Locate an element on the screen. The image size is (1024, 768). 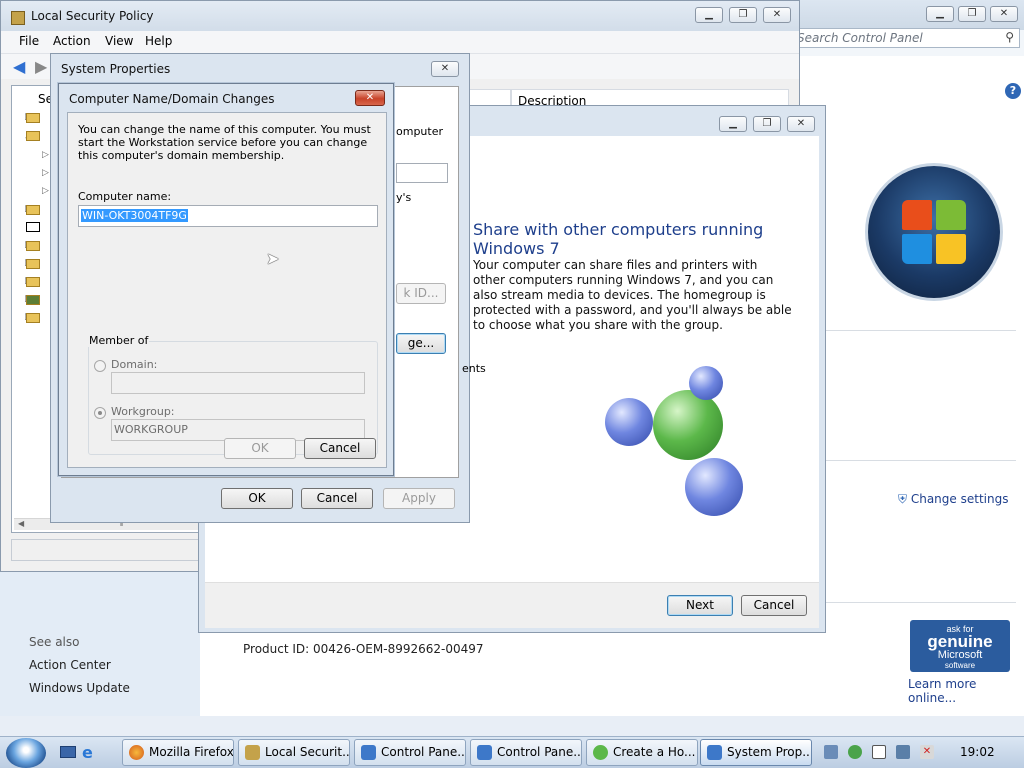
see-also-heading: See also is located at coordinates (54, 642).